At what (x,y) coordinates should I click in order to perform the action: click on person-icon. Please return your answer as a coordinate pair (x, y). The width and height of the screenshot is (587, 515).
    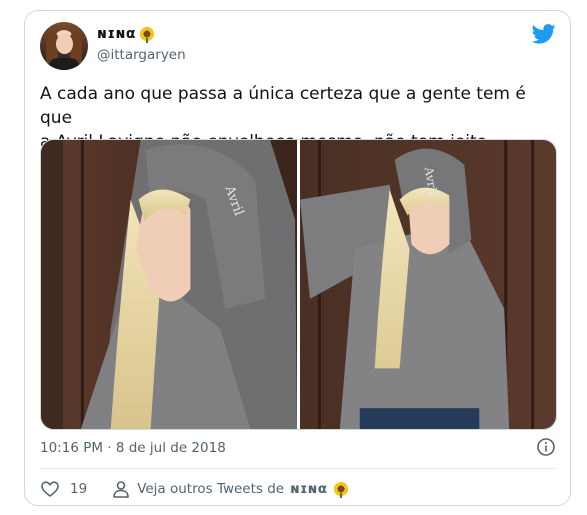
    Looking at the image, I should click on (121, 489).